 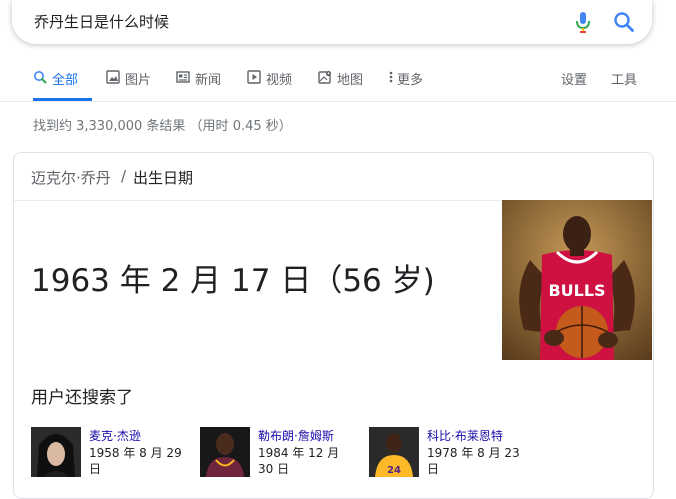 I want to click on tab-news-label: 新闻, so click(x=208, y=80).